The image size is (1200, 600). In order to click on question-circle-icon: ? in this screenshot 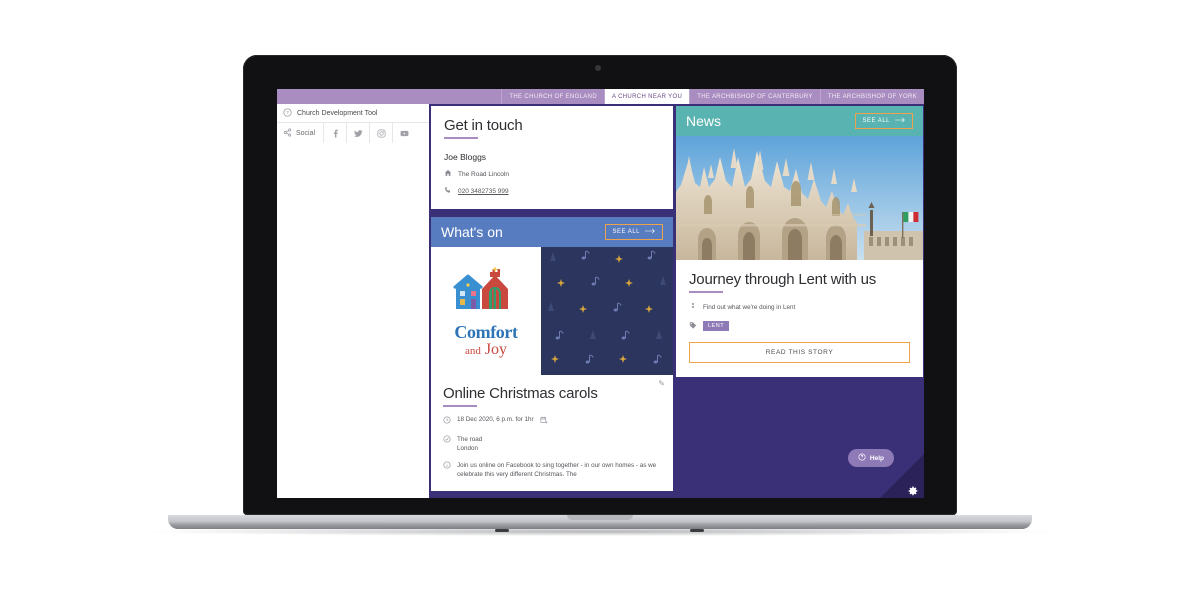, I will do `click(287, 113)`.